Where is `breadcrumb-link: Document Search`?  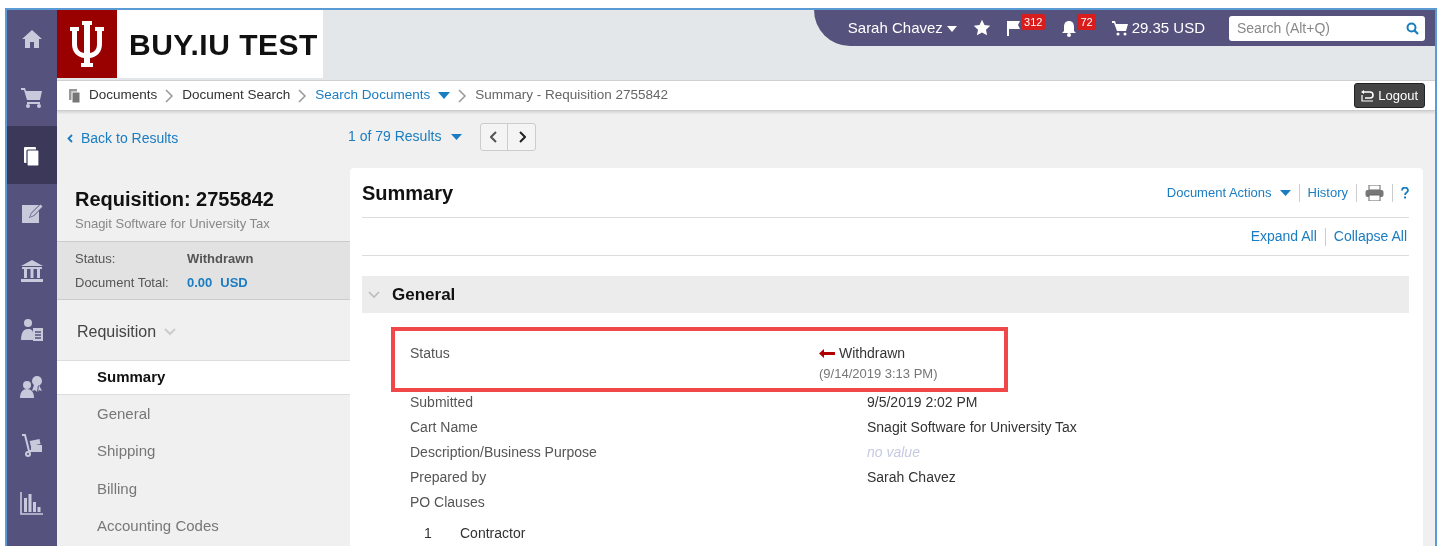
breadcrumb-link: Document Search is located at coordinates (236, 95).